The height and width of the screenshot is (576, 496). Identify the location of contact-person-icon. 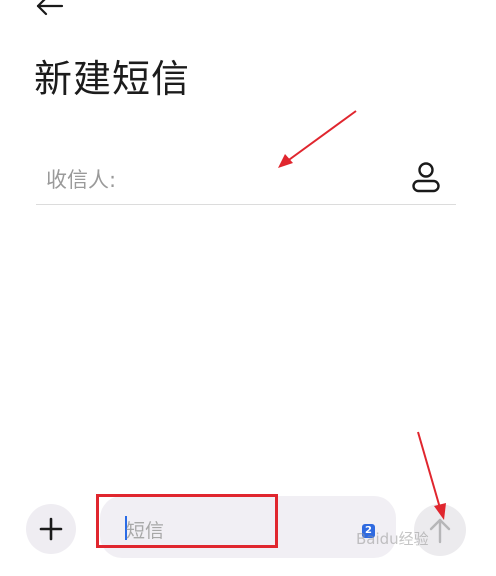
(426, 177).